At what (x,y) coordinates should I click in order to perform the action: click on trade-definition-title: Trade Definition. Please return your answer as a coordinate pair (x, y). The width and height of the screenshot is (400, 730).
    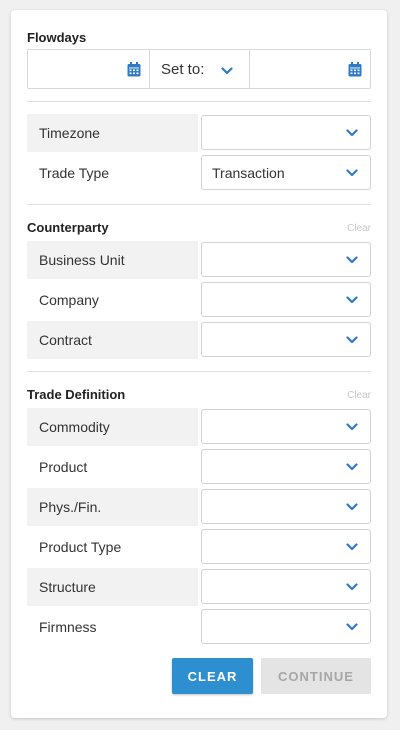
    Looking at the image, I should click on (76, 394).